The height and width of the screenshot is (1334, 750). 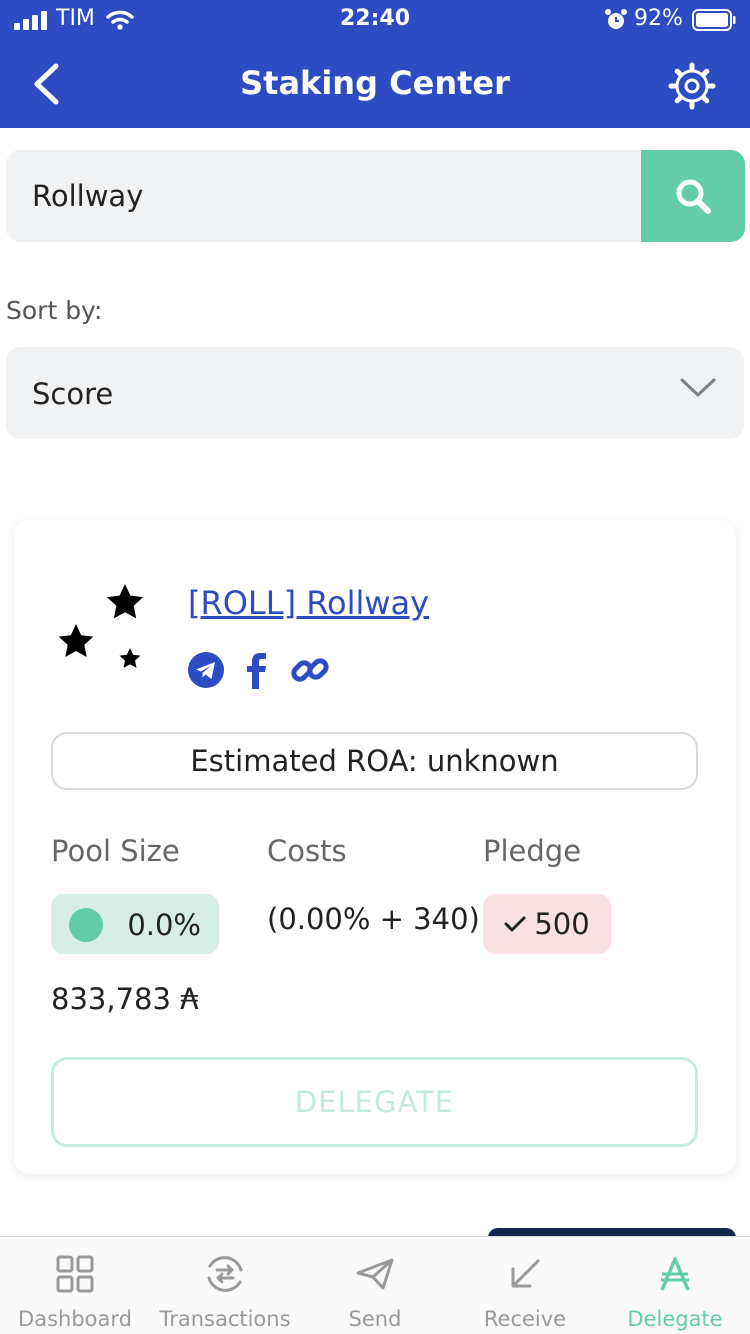 I want to click on tab-label-dashboard: Dashboard, so click(x=75, y=1319).